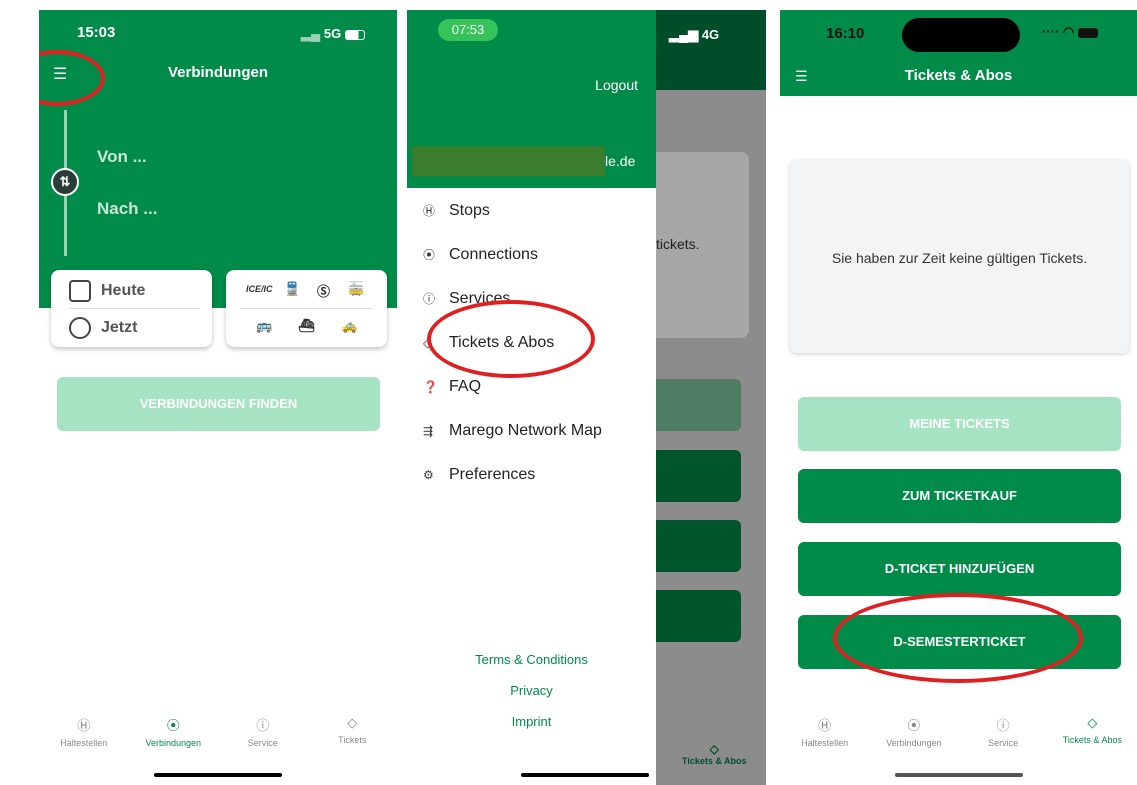  Describe the element at coordinates (452, 387) in the screenshot. I see `menu-item-faq: ❓ FAQ` at that location.